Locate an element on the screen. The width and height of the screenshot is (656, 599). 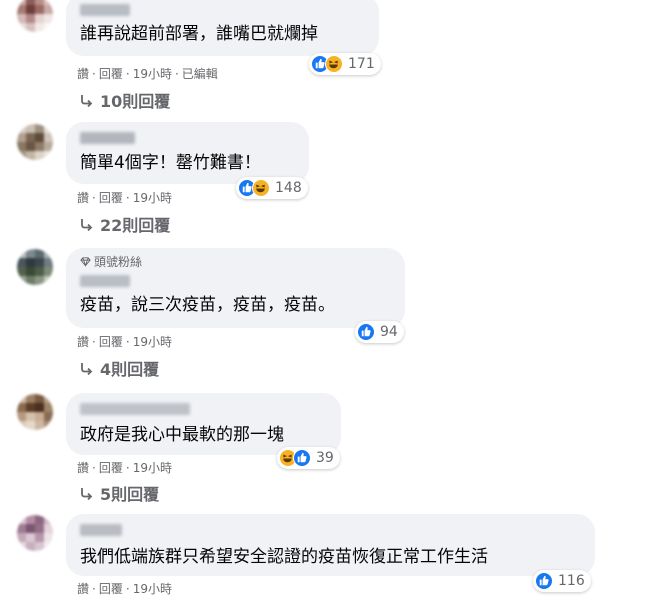
reaction-count: 116 is located at coordinates (571, 581).